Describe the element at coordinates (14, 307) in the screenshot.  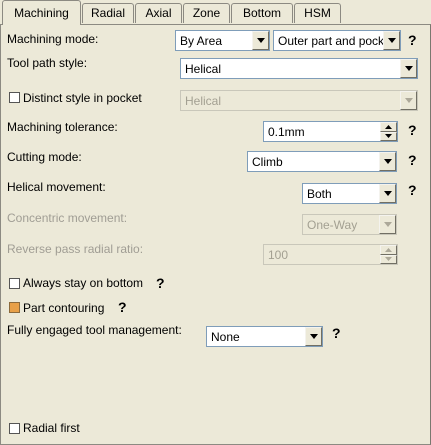
I see `part-contouring-checkbox` at that location.